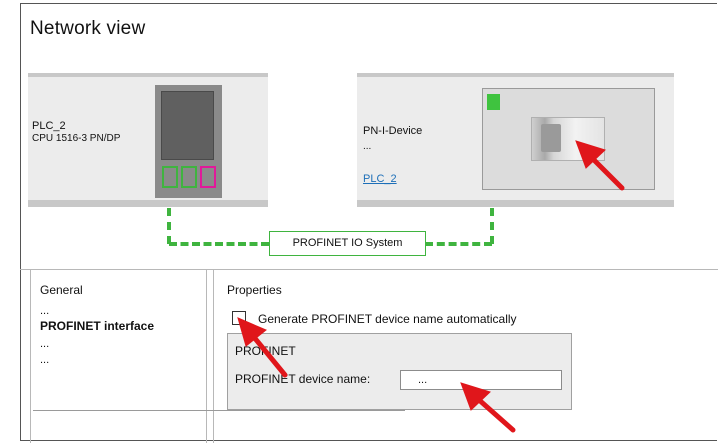  Describe the element at coordinates (97, 326) in the screenshot. I see `nav-item-profinet-interface: PROFINET interface` at that location.